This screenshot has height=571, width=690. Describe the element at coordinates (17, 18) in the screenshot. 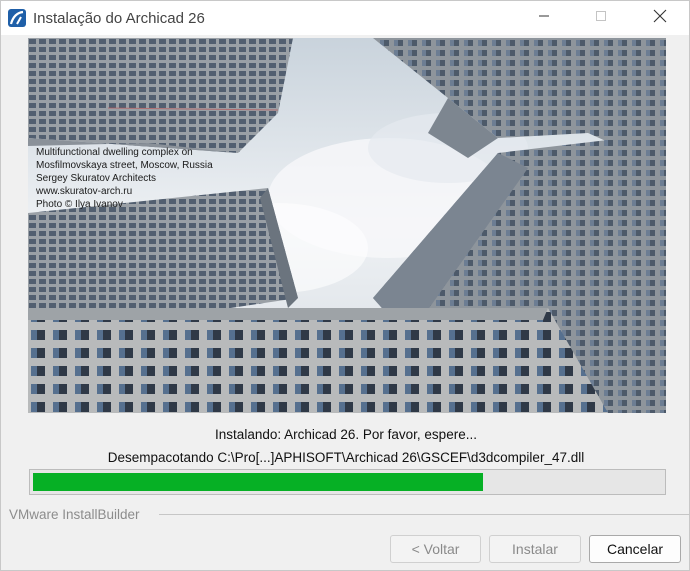

I see `archicad-logo-icon` at that location.